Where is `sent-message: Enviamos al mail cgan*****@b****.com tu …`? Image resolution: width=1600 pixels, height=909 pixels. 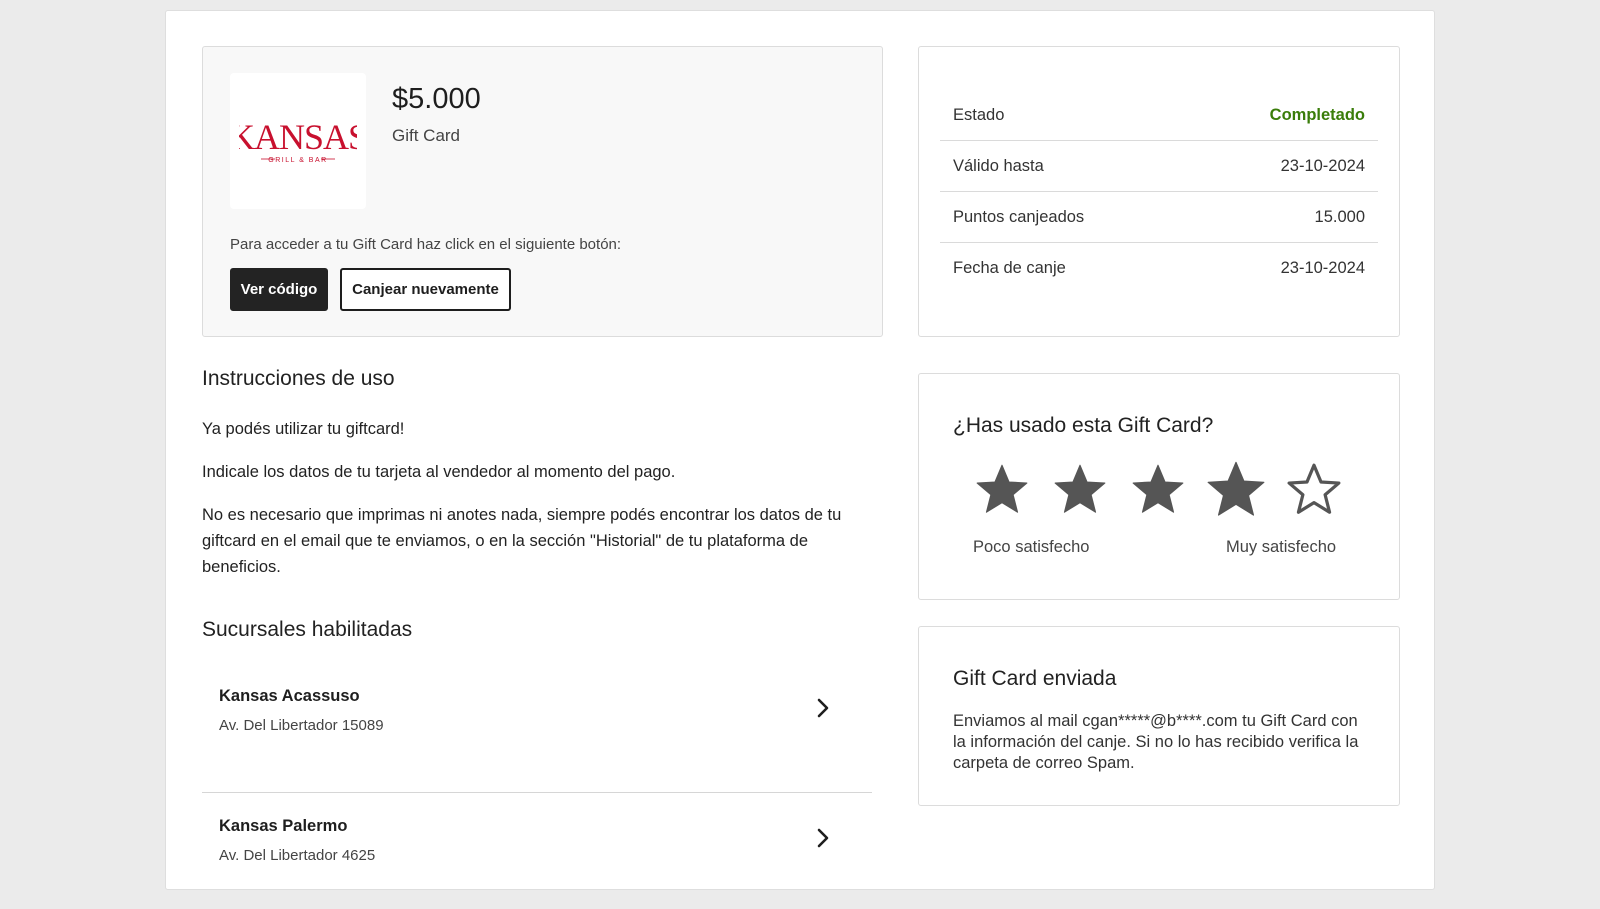
sent-message: Enviamos al mail cgan*****@b****.com tu … is located at coordinates (1156, 742).